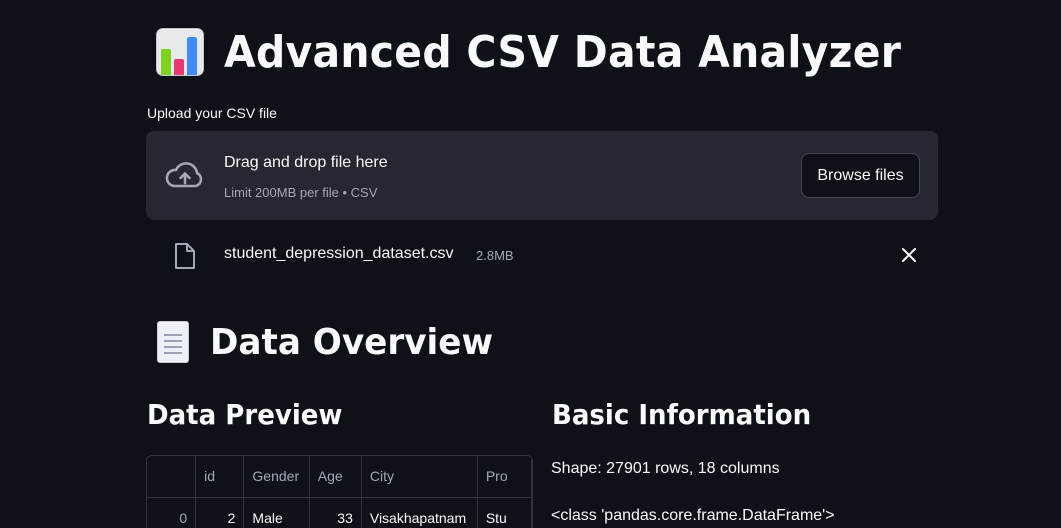 The image size is (1061, 528). I want to click on uploaded-file-row: student_depression_dataset.csv 2.8MB, so click(542, 256).